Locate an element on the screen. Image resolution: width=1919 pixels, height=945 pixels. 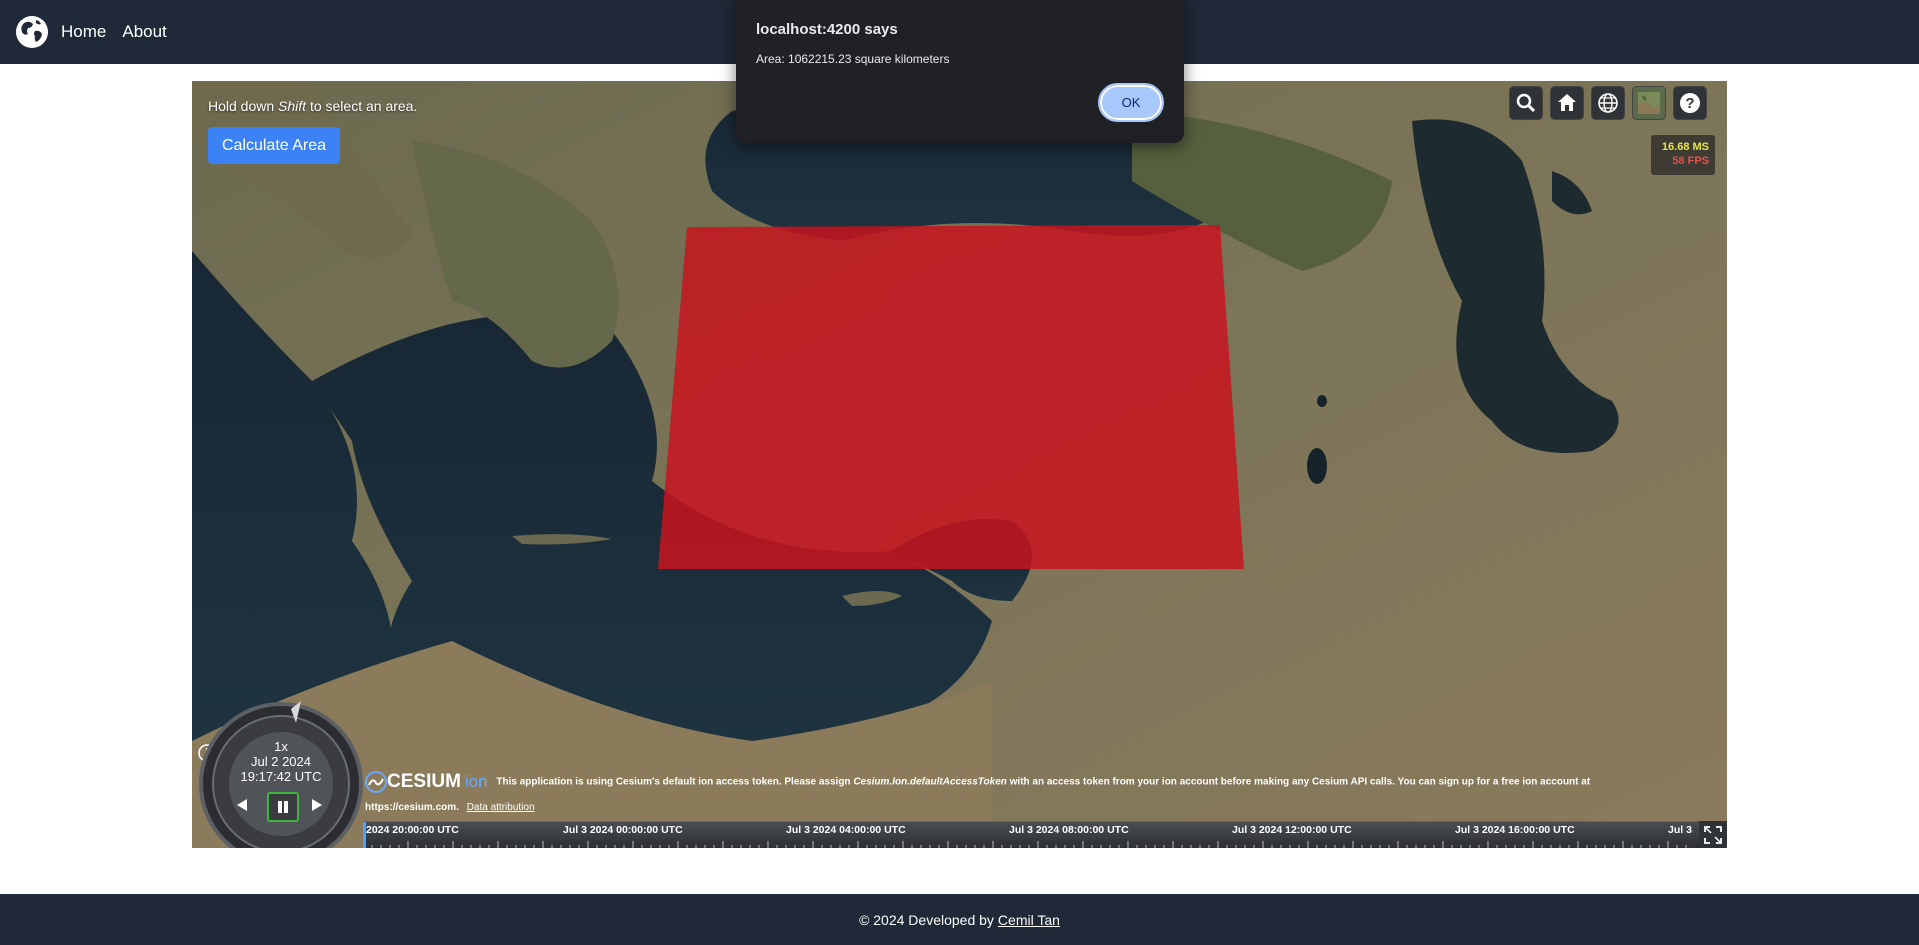
frame-time: 16.68 MS is located at coordinates (1685, 147).